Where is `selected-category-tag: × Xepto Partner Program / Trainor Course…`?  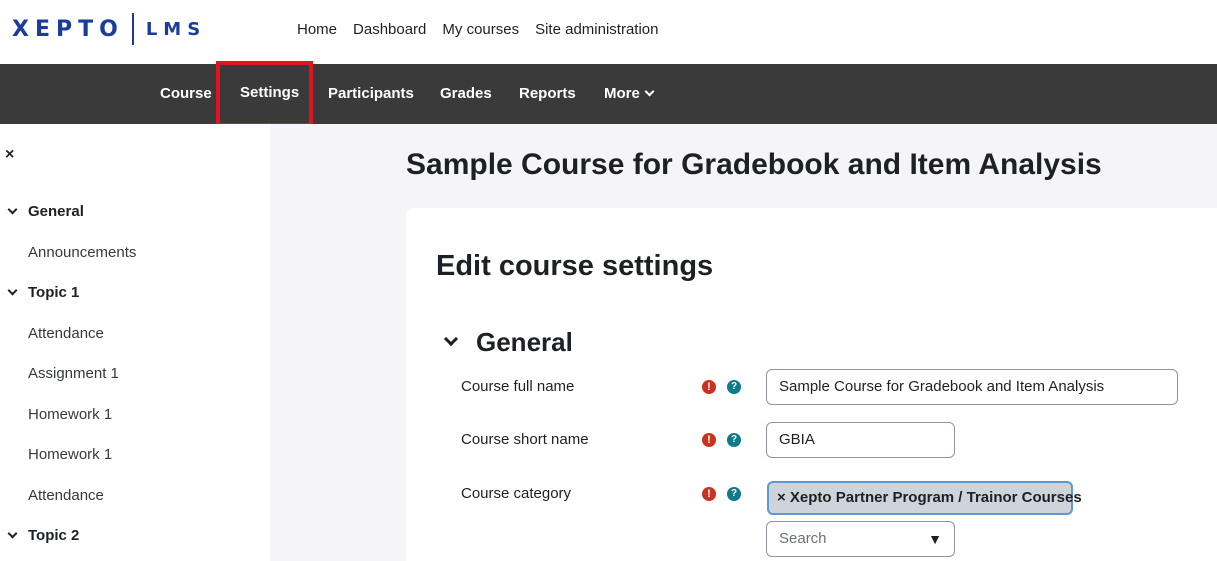 selected-category-tag: × Xepto Partner Program / Trainor Course… is located at coordinates (924, 498).